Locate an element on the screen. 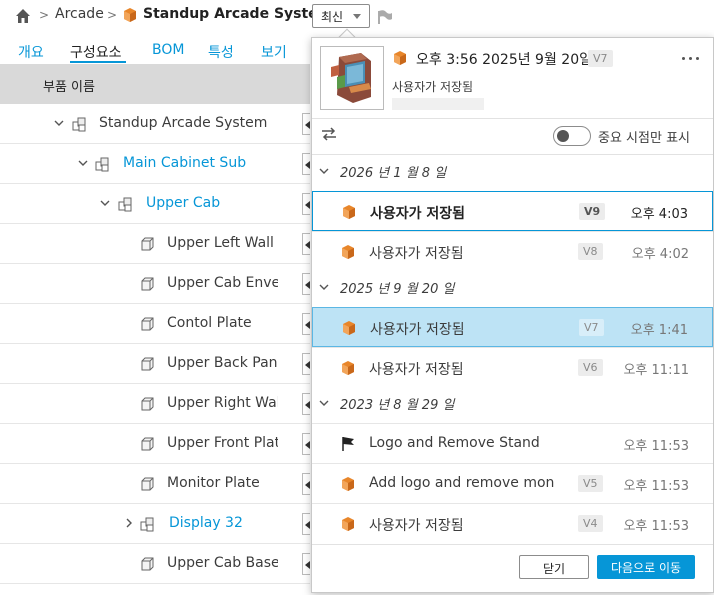  tree-row-label: Upper Front Plate is located at coordinates (222, 443).